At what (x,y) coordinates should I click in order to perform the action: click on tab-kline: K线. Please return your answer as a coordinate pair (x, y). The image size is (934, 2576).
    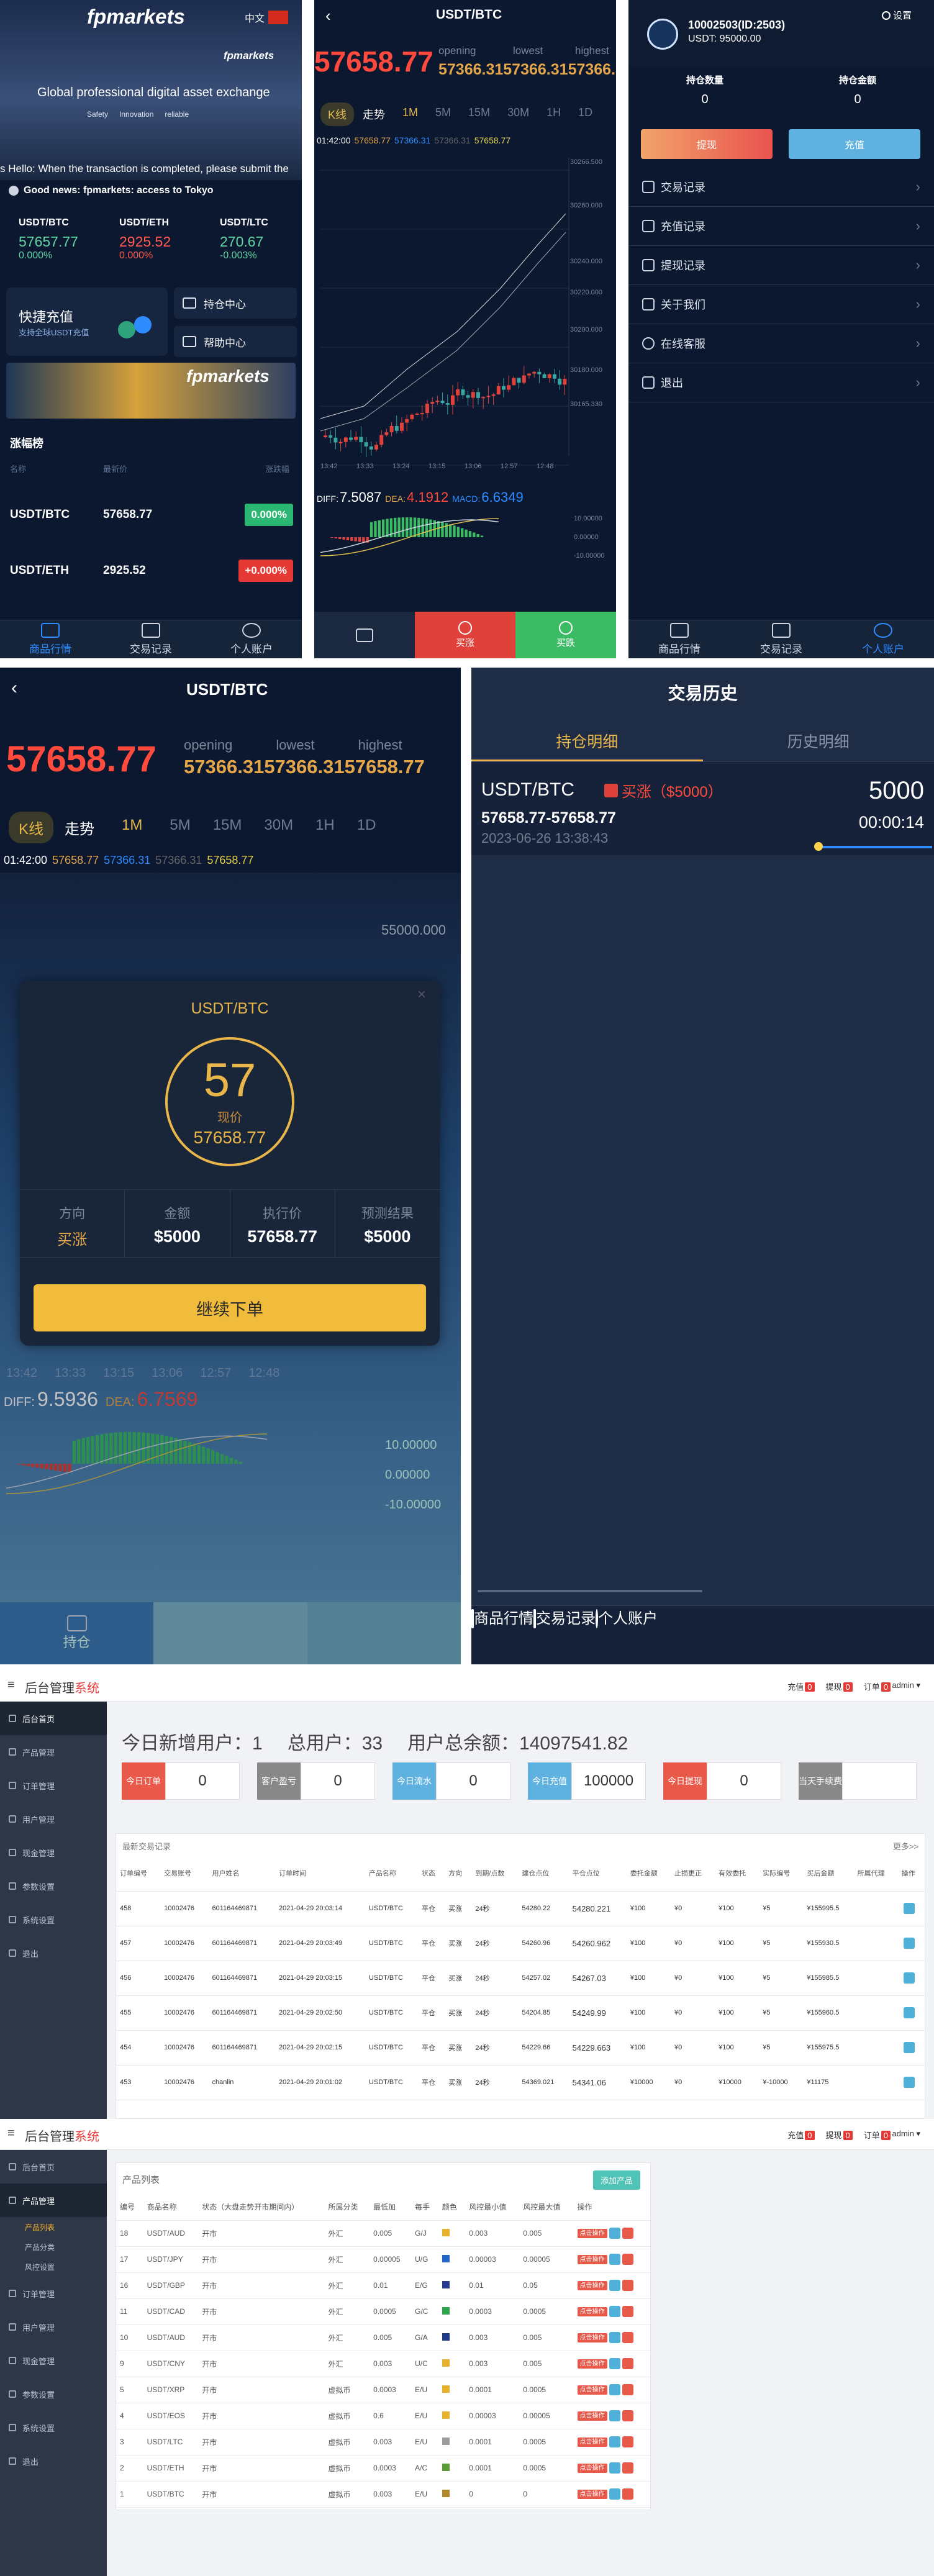
    Looking at the image, I should click on (337, 114).